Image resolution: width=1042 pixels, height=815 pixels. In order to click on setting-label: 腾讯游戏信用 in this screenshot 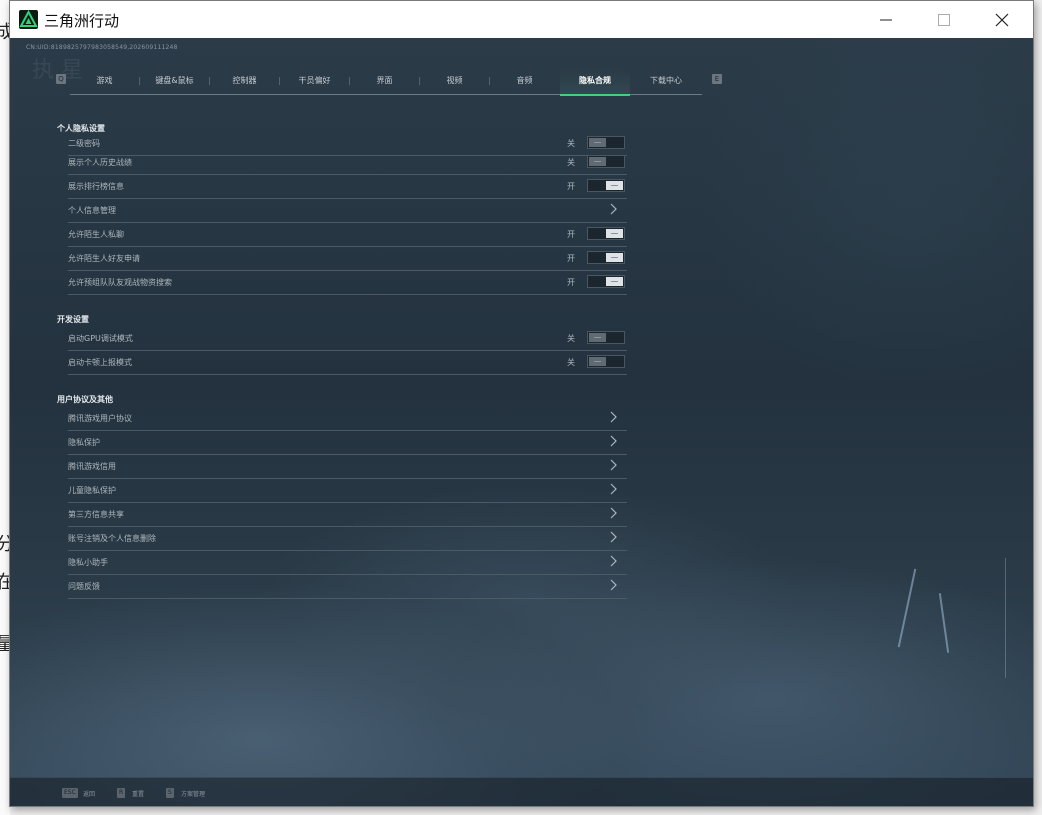, I will do `click(92, 466)`.